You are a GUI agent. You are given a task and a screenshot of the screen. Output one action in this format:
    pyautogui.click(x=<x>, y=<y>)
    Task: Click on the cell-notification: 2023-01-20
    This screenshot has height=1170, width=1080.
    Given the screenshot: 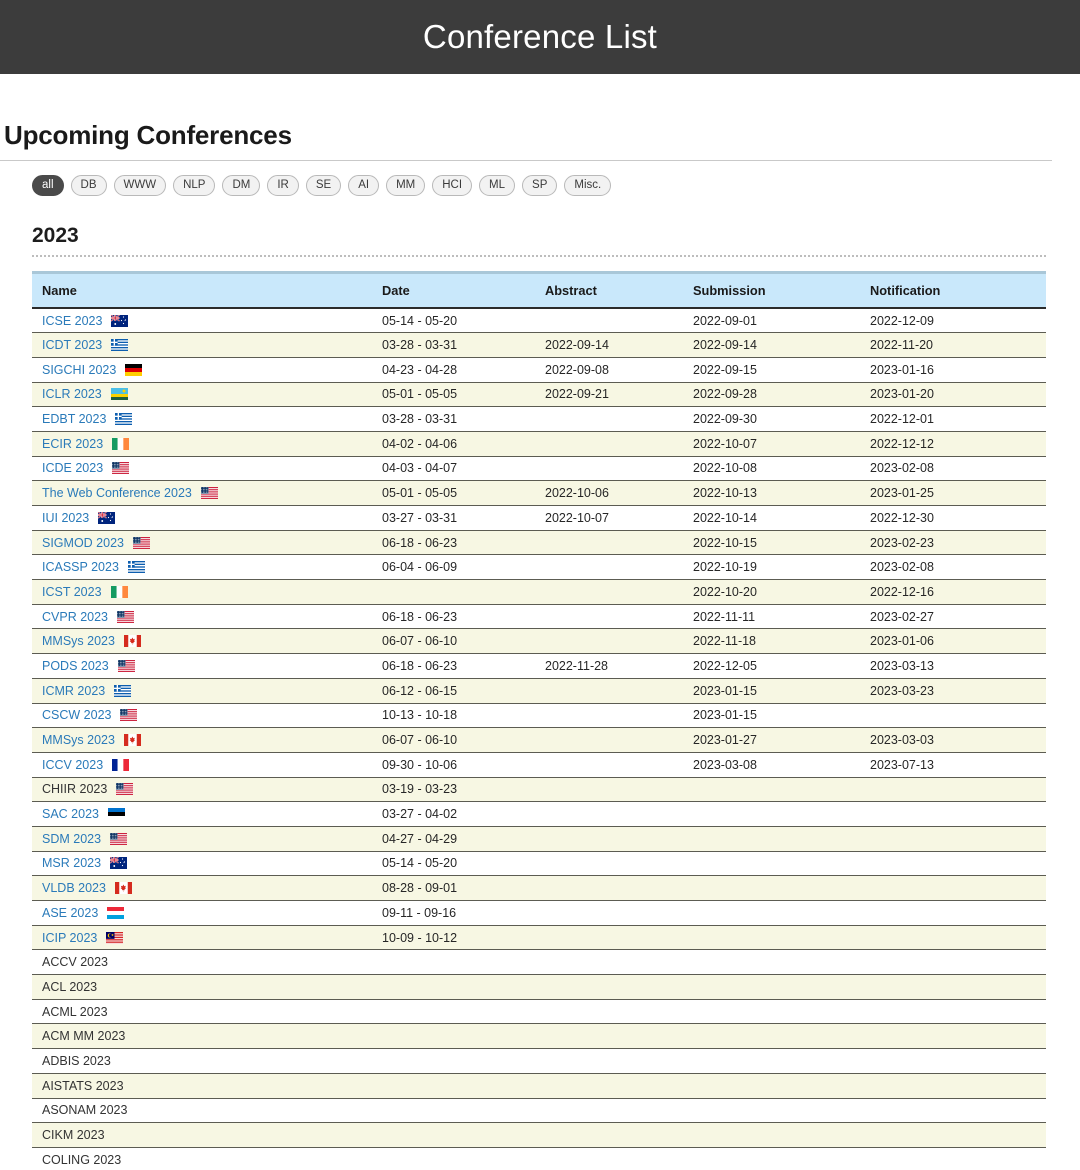 What is the action you would take?
    pyautogui.click(x=953, y=395)
    